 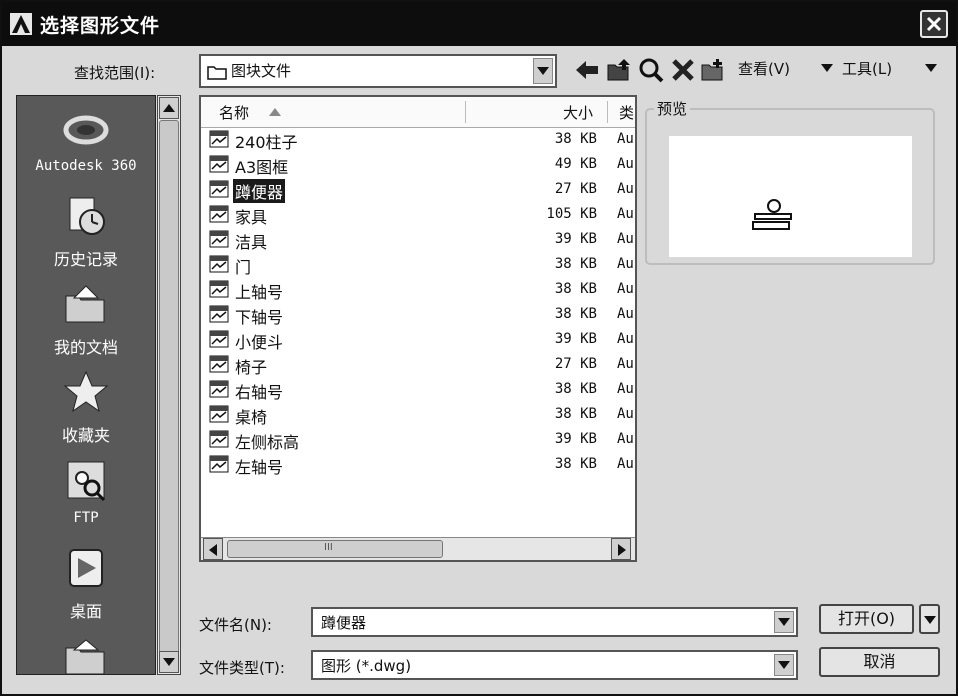 What do you see at coordinates (683, 70) in the screenshot?
I see `delete-icon` at bounding box center [683, 70].